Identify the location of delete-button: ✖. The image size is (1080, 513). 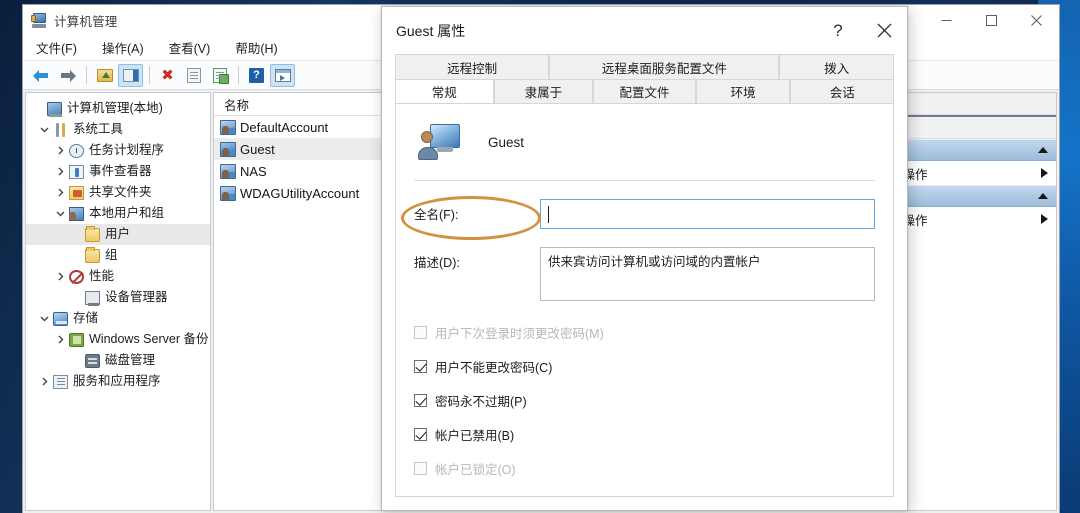
(167, 75).